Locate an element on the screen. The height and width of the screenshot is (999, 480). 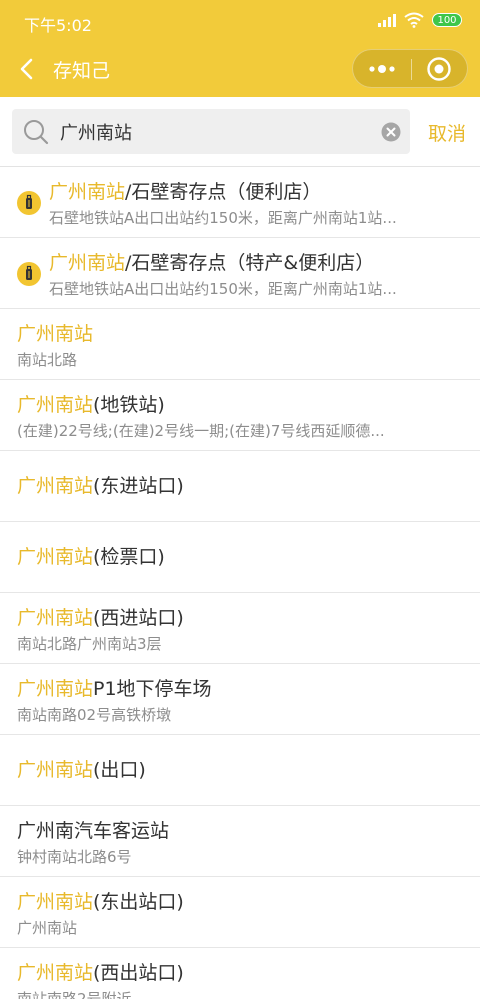
clear-search-icon is located at coordinates (391, 132).